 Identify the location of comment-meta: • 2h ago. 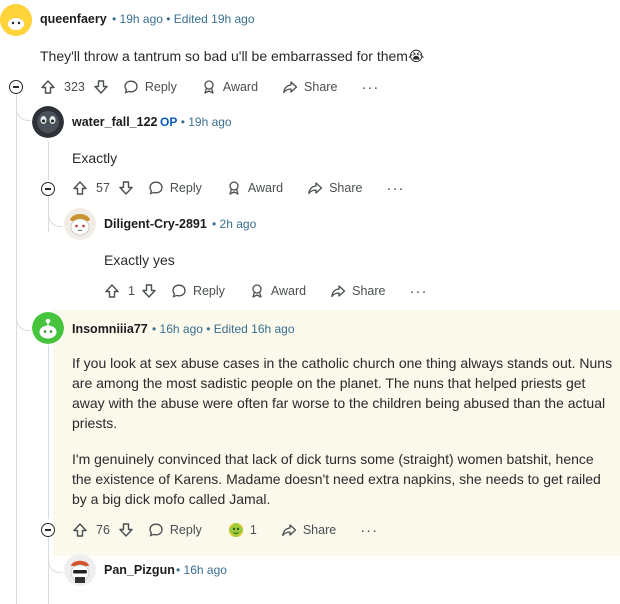
(234, 224).